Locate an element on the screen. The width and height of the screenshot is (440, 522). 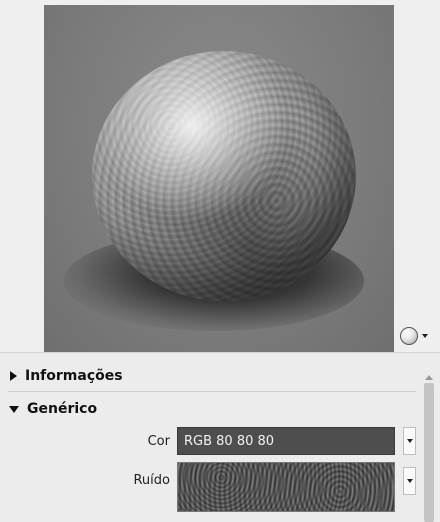
section-informacoes: Informações is located at coordinates (210, 376).